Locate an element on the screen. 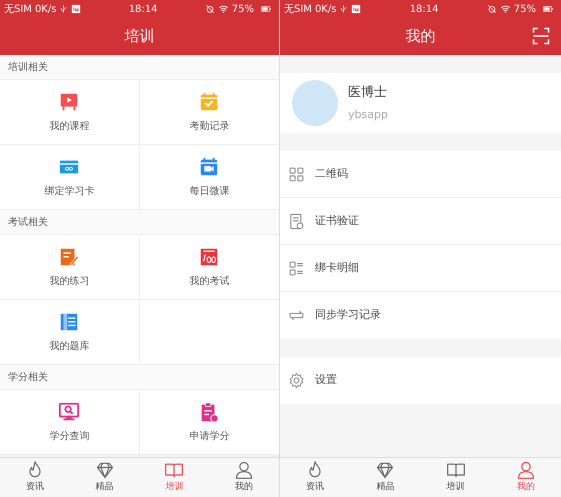 The height and width of the screenshot is (497, 561). scan-icon is located at coordinates (541, 36).